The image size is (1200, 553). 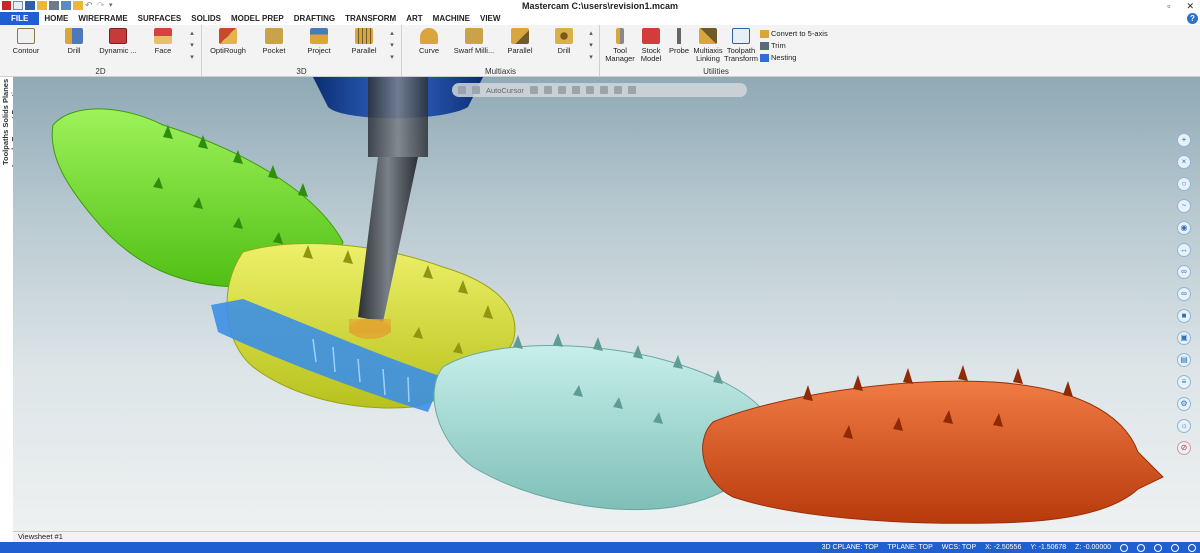 What do you see at coordinates (505, 90) in the screenshot?
I see `autocursor-dropdown: AutoCursor` at bounding box center [505, 90].